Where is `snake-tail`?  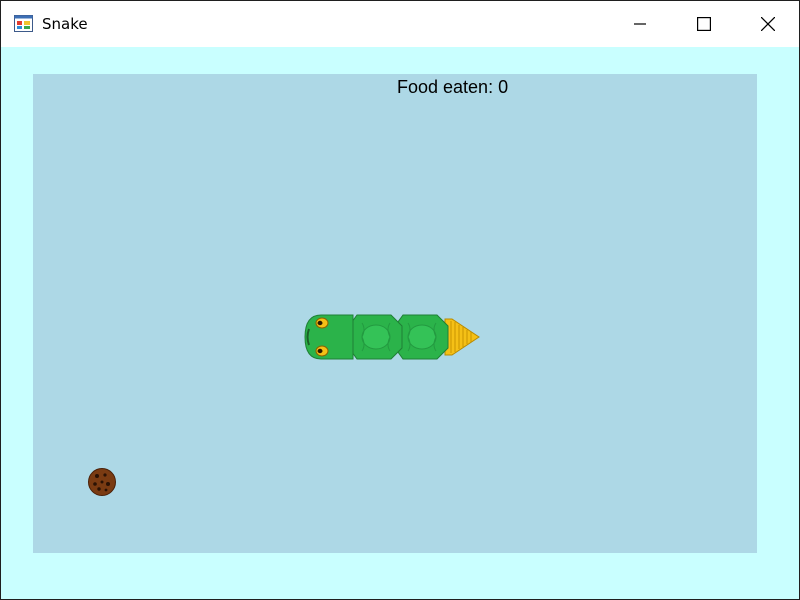
snake-tail is located at coordinates (462, 337).